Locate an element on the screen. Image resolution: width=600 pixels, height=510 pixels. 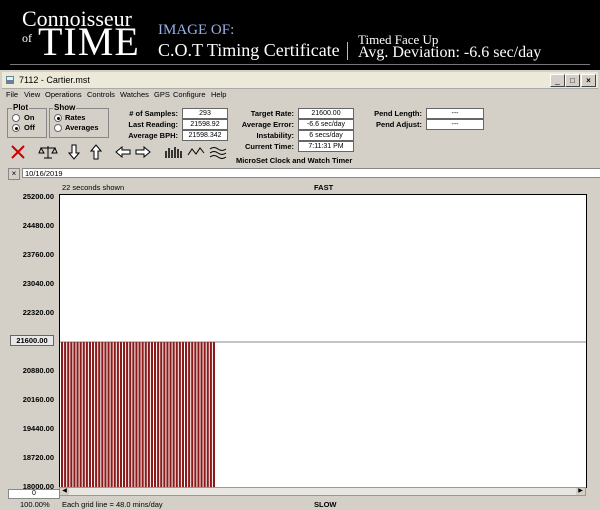
pend-length-label: Pend Length: is located at coordinates (398, 113).